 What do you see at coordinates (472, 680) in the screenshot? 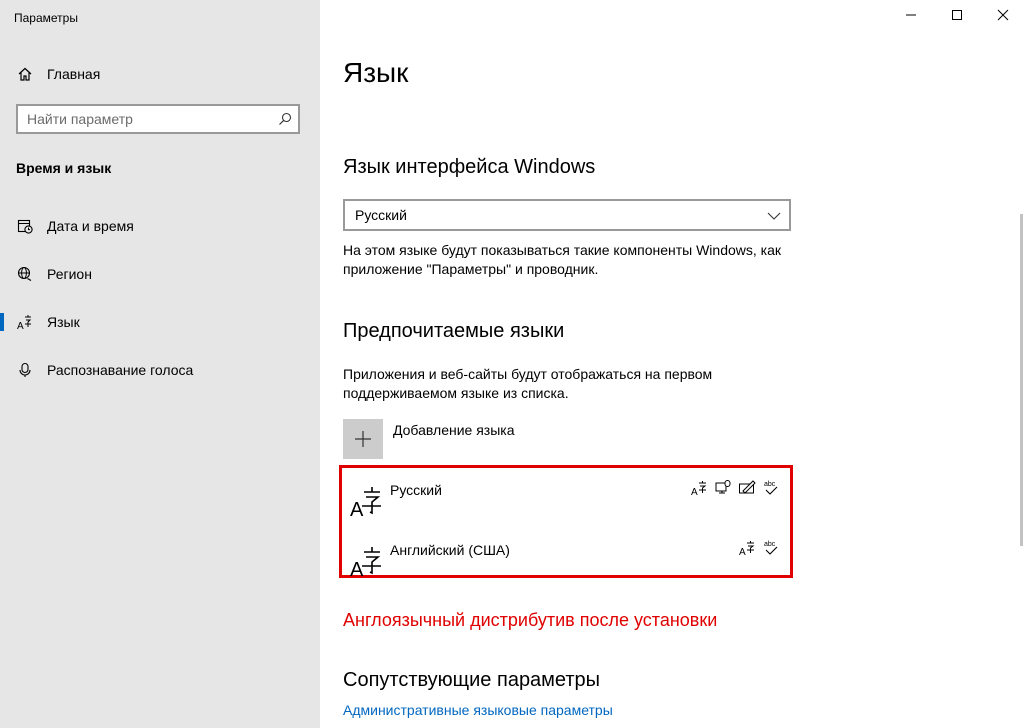
I see `related-settings-heading: Сопутствующие параметры` at bounding box center [472, 680].